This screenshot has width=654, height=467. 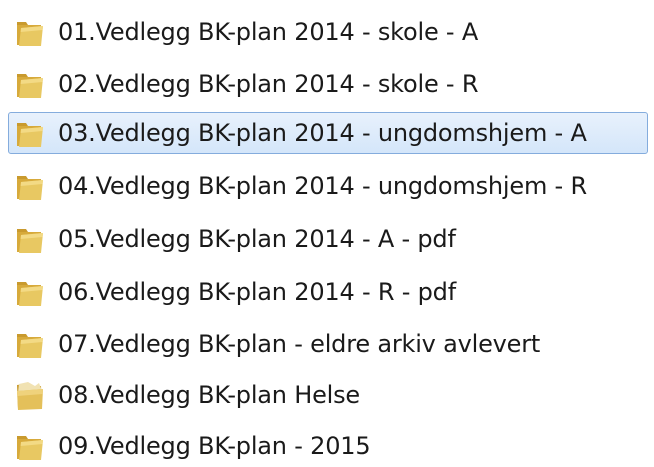 I want to click on folder-item-02: 02.Vedlegg BK-plan 2014 - skole - R, so click(x=328, y=84).